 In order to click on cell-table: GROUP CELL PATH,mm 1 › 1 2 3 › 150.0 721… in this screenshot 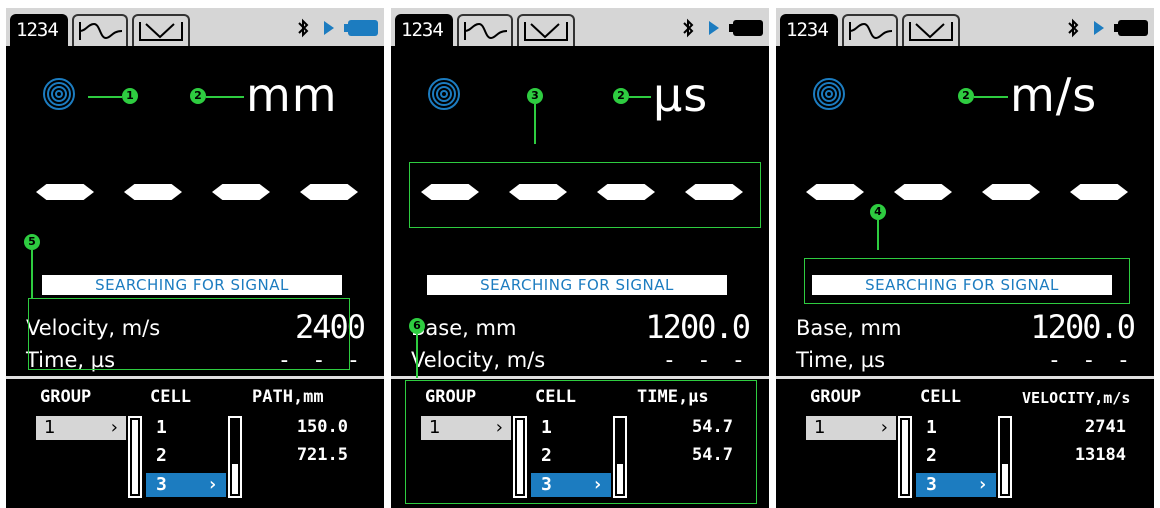, I will do `click(195, 443)`.